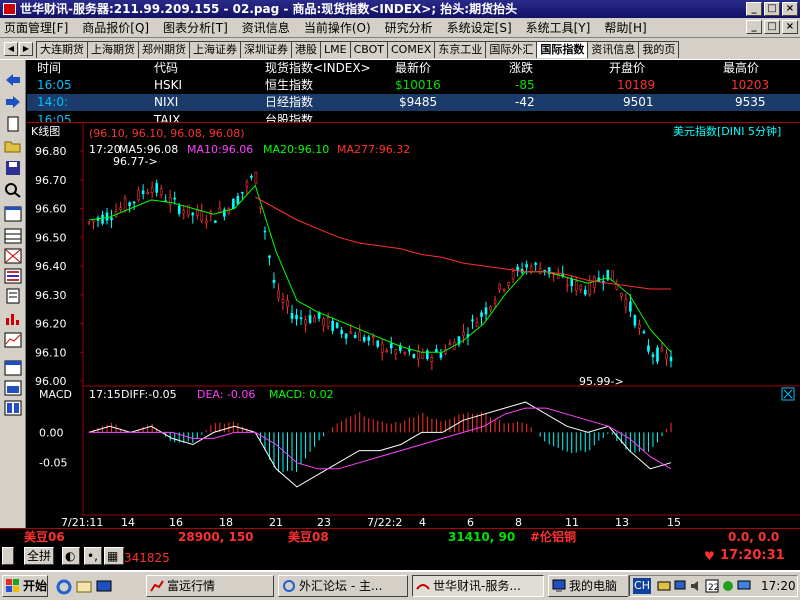 Image resolution: width=800 pixels, height=600 pixels. Describe the element at coordinates (8, 556) in the screenshot. I see `ime-icon` at that location.